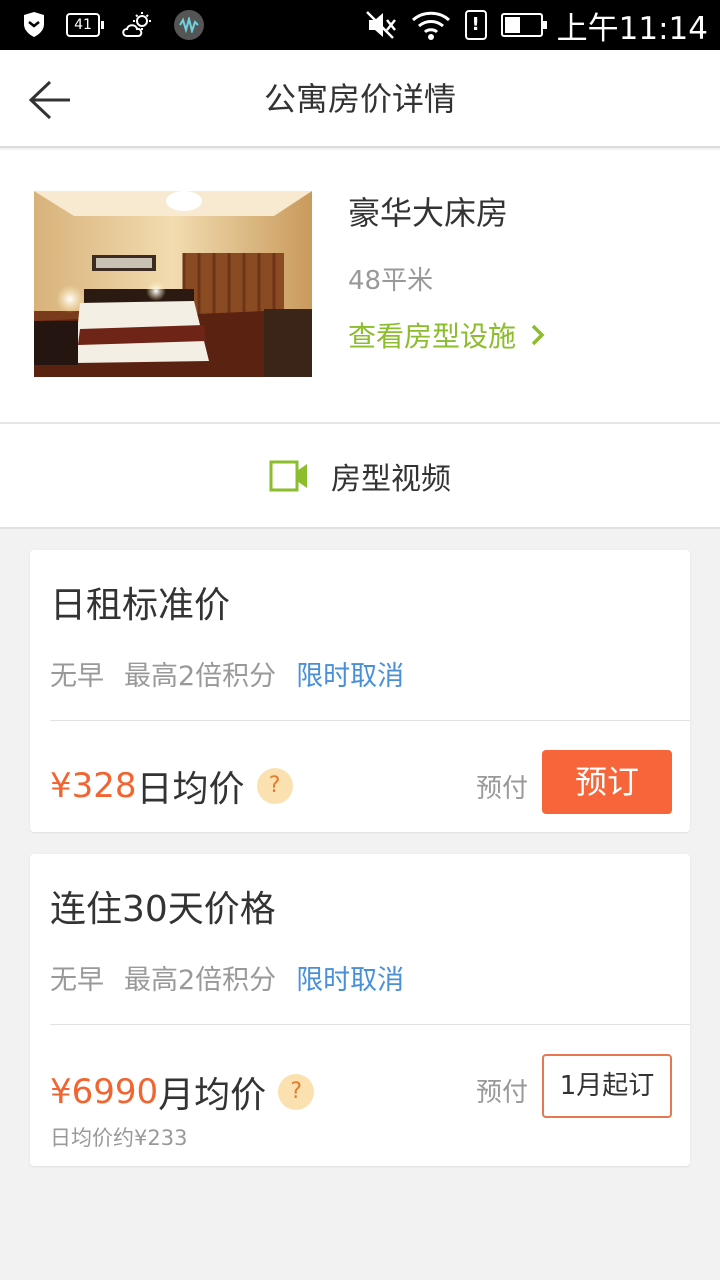 Image resolution: width=720 pixels, height=1280 pixels. Describe the element at coordinates (381, 25) in the screenshot. I see `mute-icon` at that location.